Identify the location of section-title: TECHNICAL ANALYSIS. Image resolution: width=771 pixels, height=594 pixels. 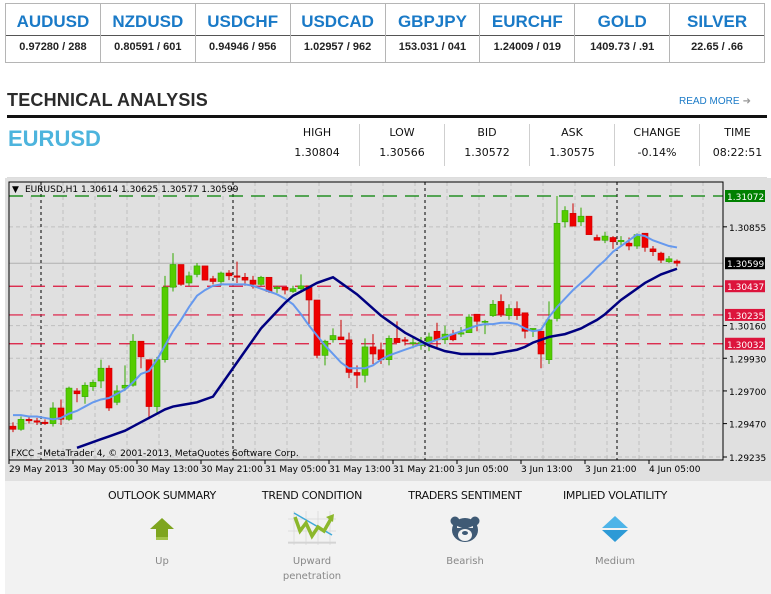
(107, 100).